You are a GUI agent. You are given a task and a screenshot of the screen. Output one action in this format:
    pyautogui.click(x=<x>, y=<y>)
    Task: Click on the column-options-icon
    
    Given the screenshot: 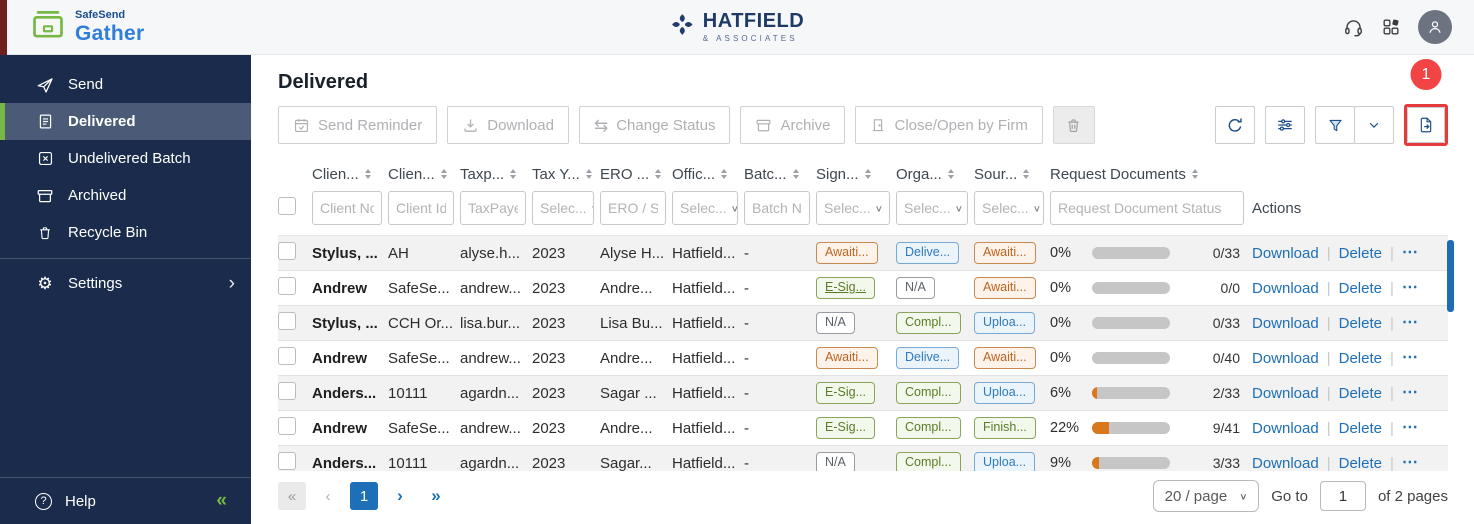 What is the action you would take?
    pyautogui.click(x=1285, y=125)
    